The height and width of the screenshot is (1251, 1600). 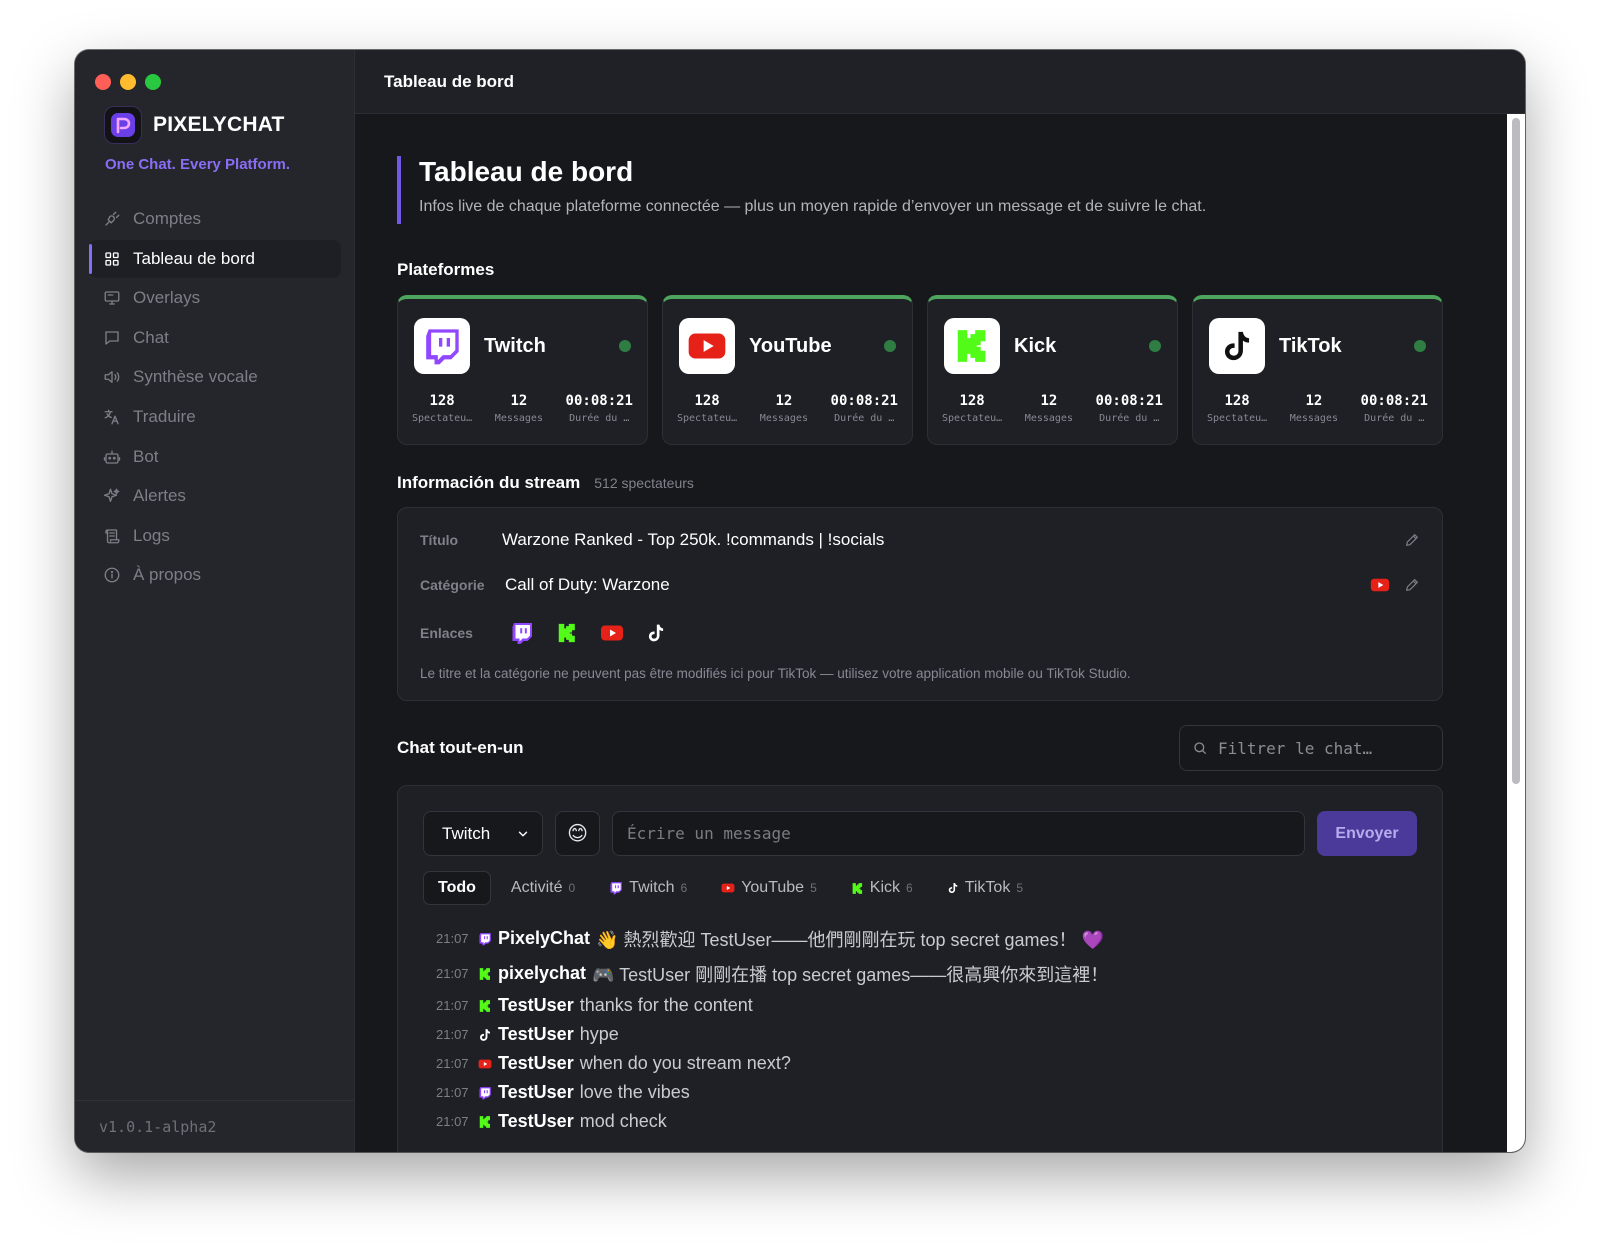 What do you see at coordinates (1367, 833) in the screenshot?
I see `send-button: Envoyer` at bounding box center [1367, 833].